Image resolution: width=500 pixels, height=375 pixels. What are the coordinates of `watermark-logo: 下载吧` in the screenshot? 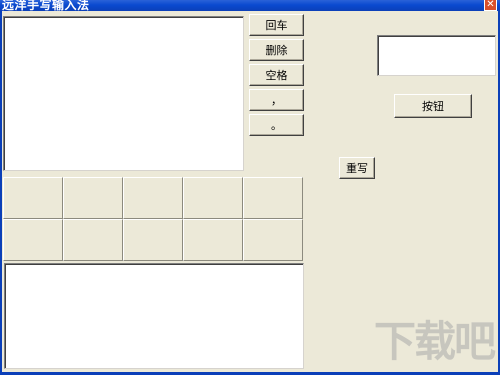 It's located at (434, 341).